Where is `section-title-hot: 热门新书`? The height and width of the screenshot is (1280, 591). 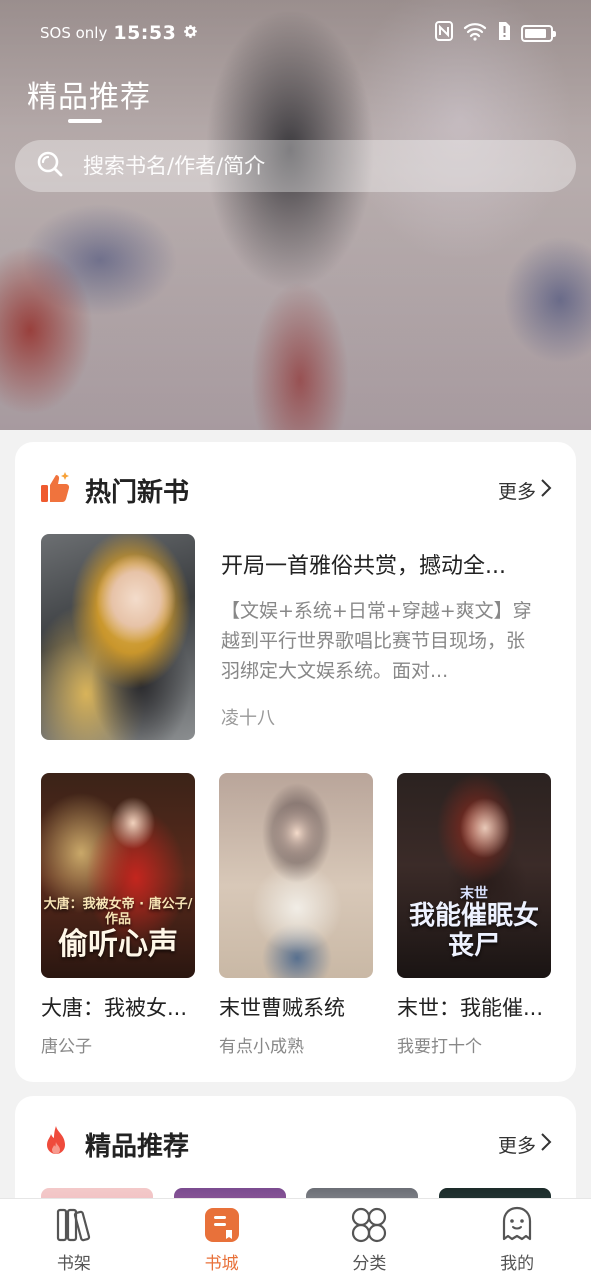 section-title-hot: 热门新书 is located at coordinates (137, 492).